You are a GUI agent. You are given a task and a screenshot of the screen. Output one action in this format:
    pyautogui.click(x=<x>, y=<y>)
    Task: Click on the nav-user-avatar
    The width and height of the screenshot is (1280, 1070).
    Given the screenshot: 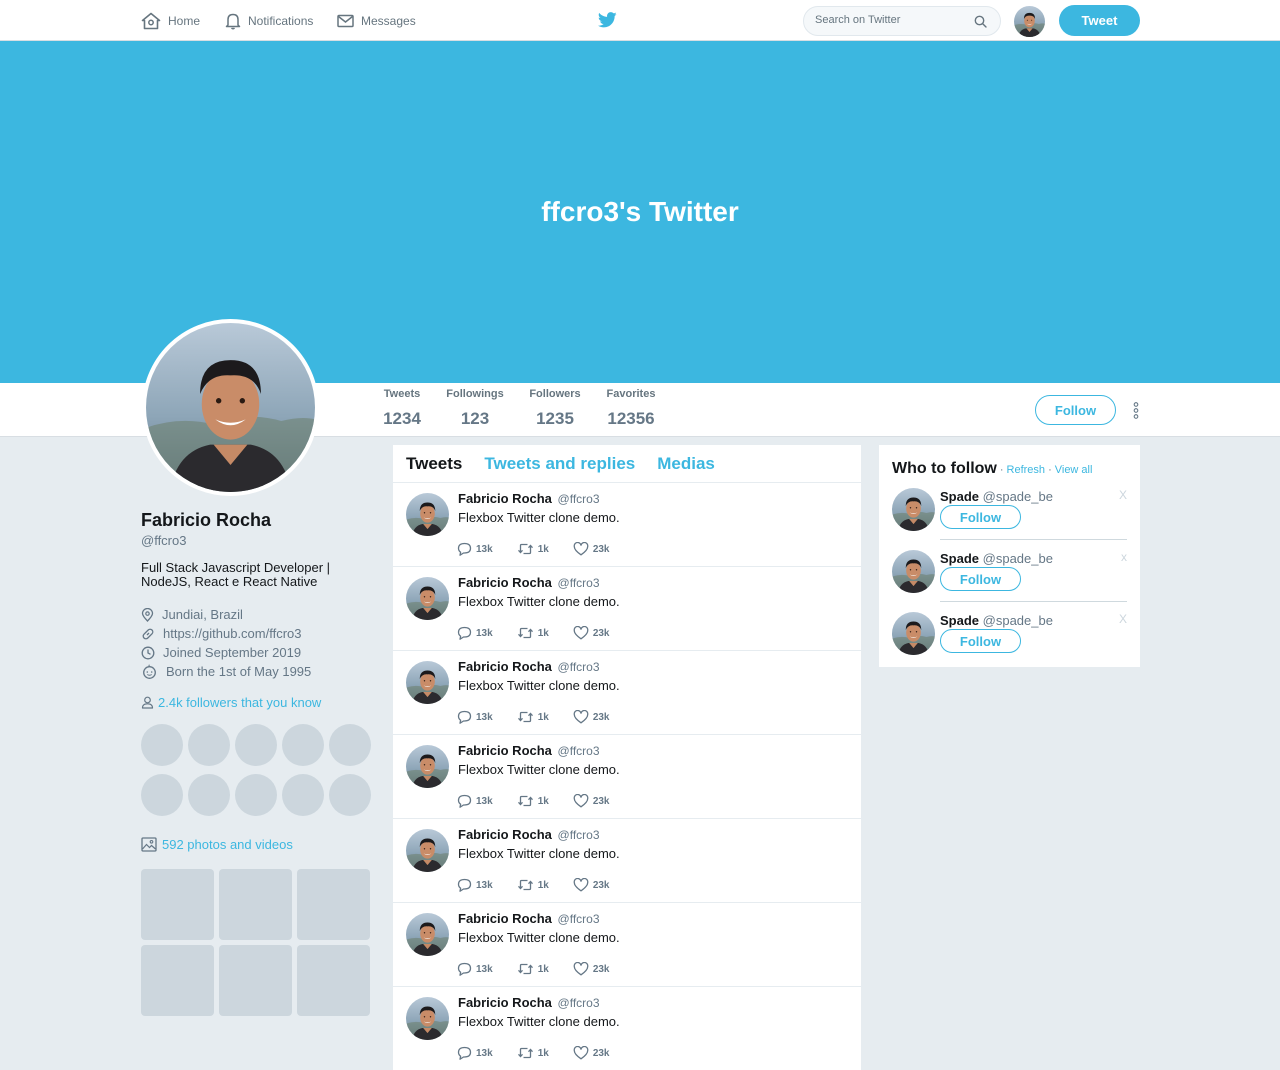 What is the action you would take?
    pyautogui.click(x=1029, y=21)
    